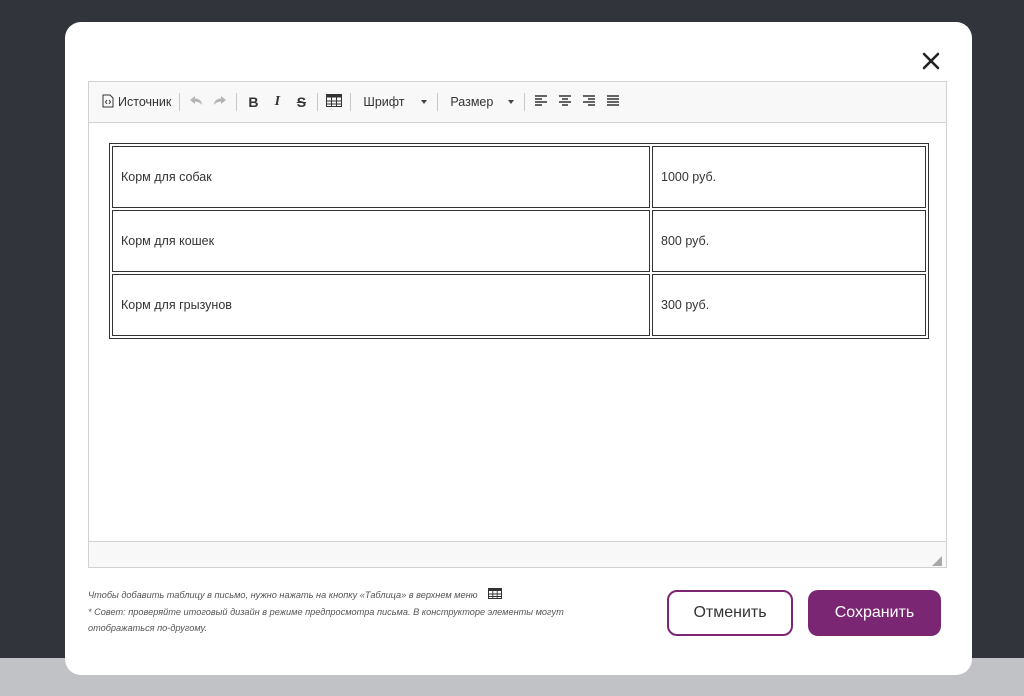 The image size is (1024, 696). What do you see at coordinates (381, 177) in the screenshot?
I see `table-cell-name: Корм для собак` at bounding box center [381, 177].